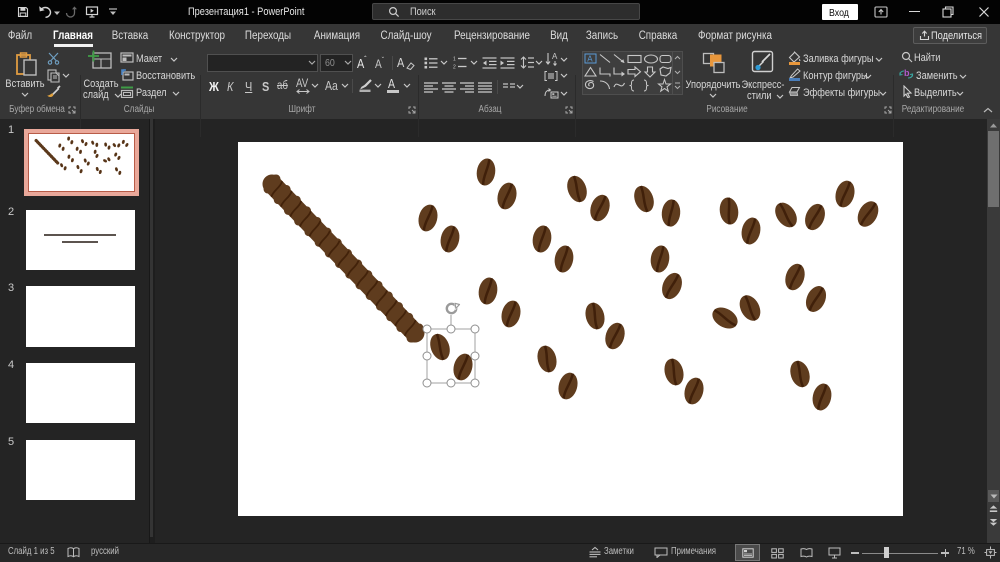 This screenshot has width=1000, height=562. Describe the element at coordinates (590, 59) in the screenshot. I see `svg-text: A` at that location.